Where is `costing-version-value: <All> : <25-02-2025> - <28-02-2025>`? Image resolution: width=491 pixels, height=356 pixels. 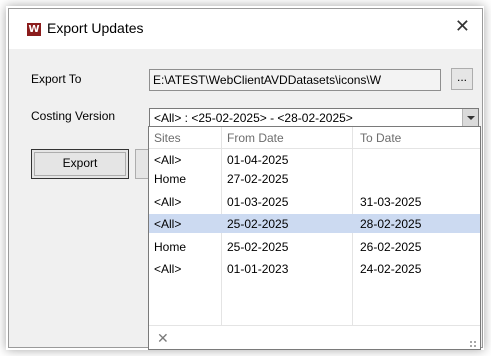
costing-version-value: <All> : <25-02-2025> - <28-02-2025> is located at coordinates (253, 118).